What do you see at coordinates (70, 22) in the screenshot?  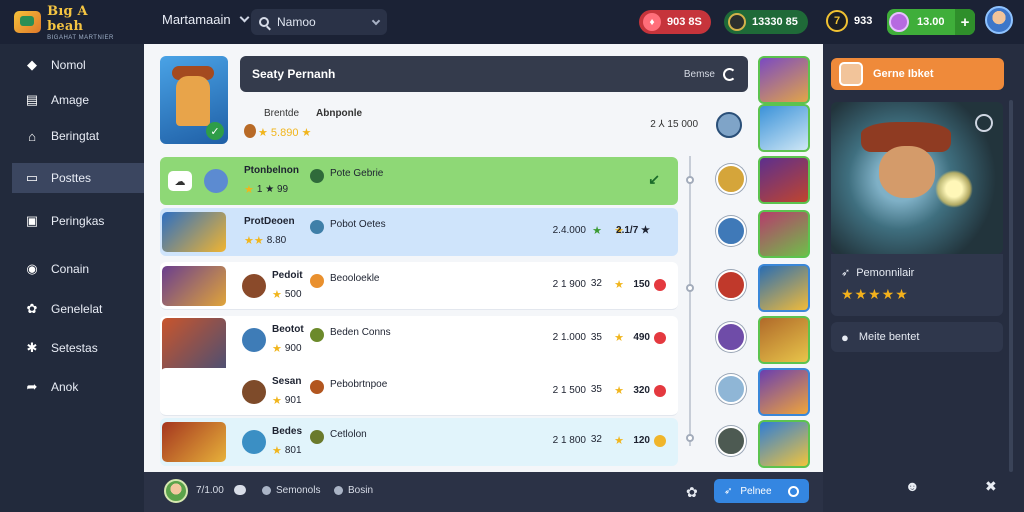 I see `app-logo: Bıg A beah BIGAHAT MARTNIER` at bounding box center [70, 22].